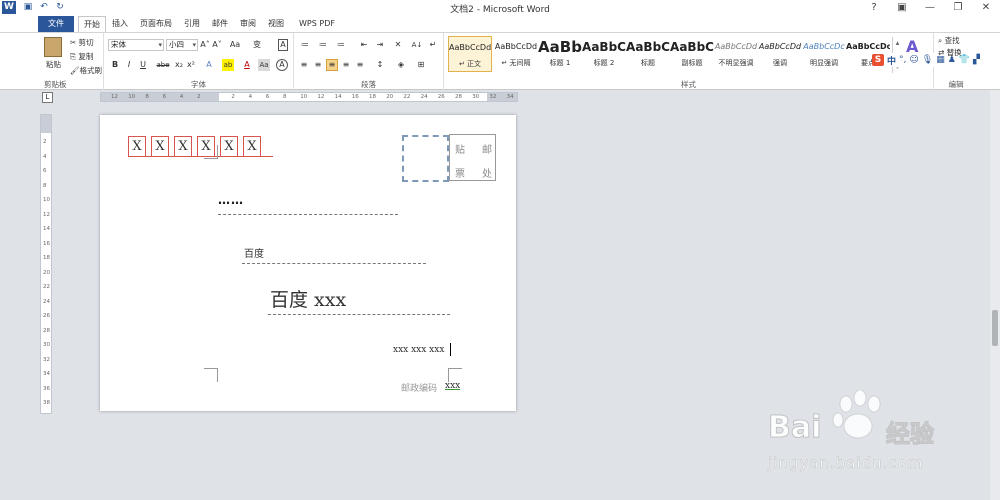 Image resolution: width=1000 pixels, height=500 pixels. What do you see at coordinates (332, 65) in the screenshot?
I see `align-right-icon: ≡` at bounding box center [332, 65].